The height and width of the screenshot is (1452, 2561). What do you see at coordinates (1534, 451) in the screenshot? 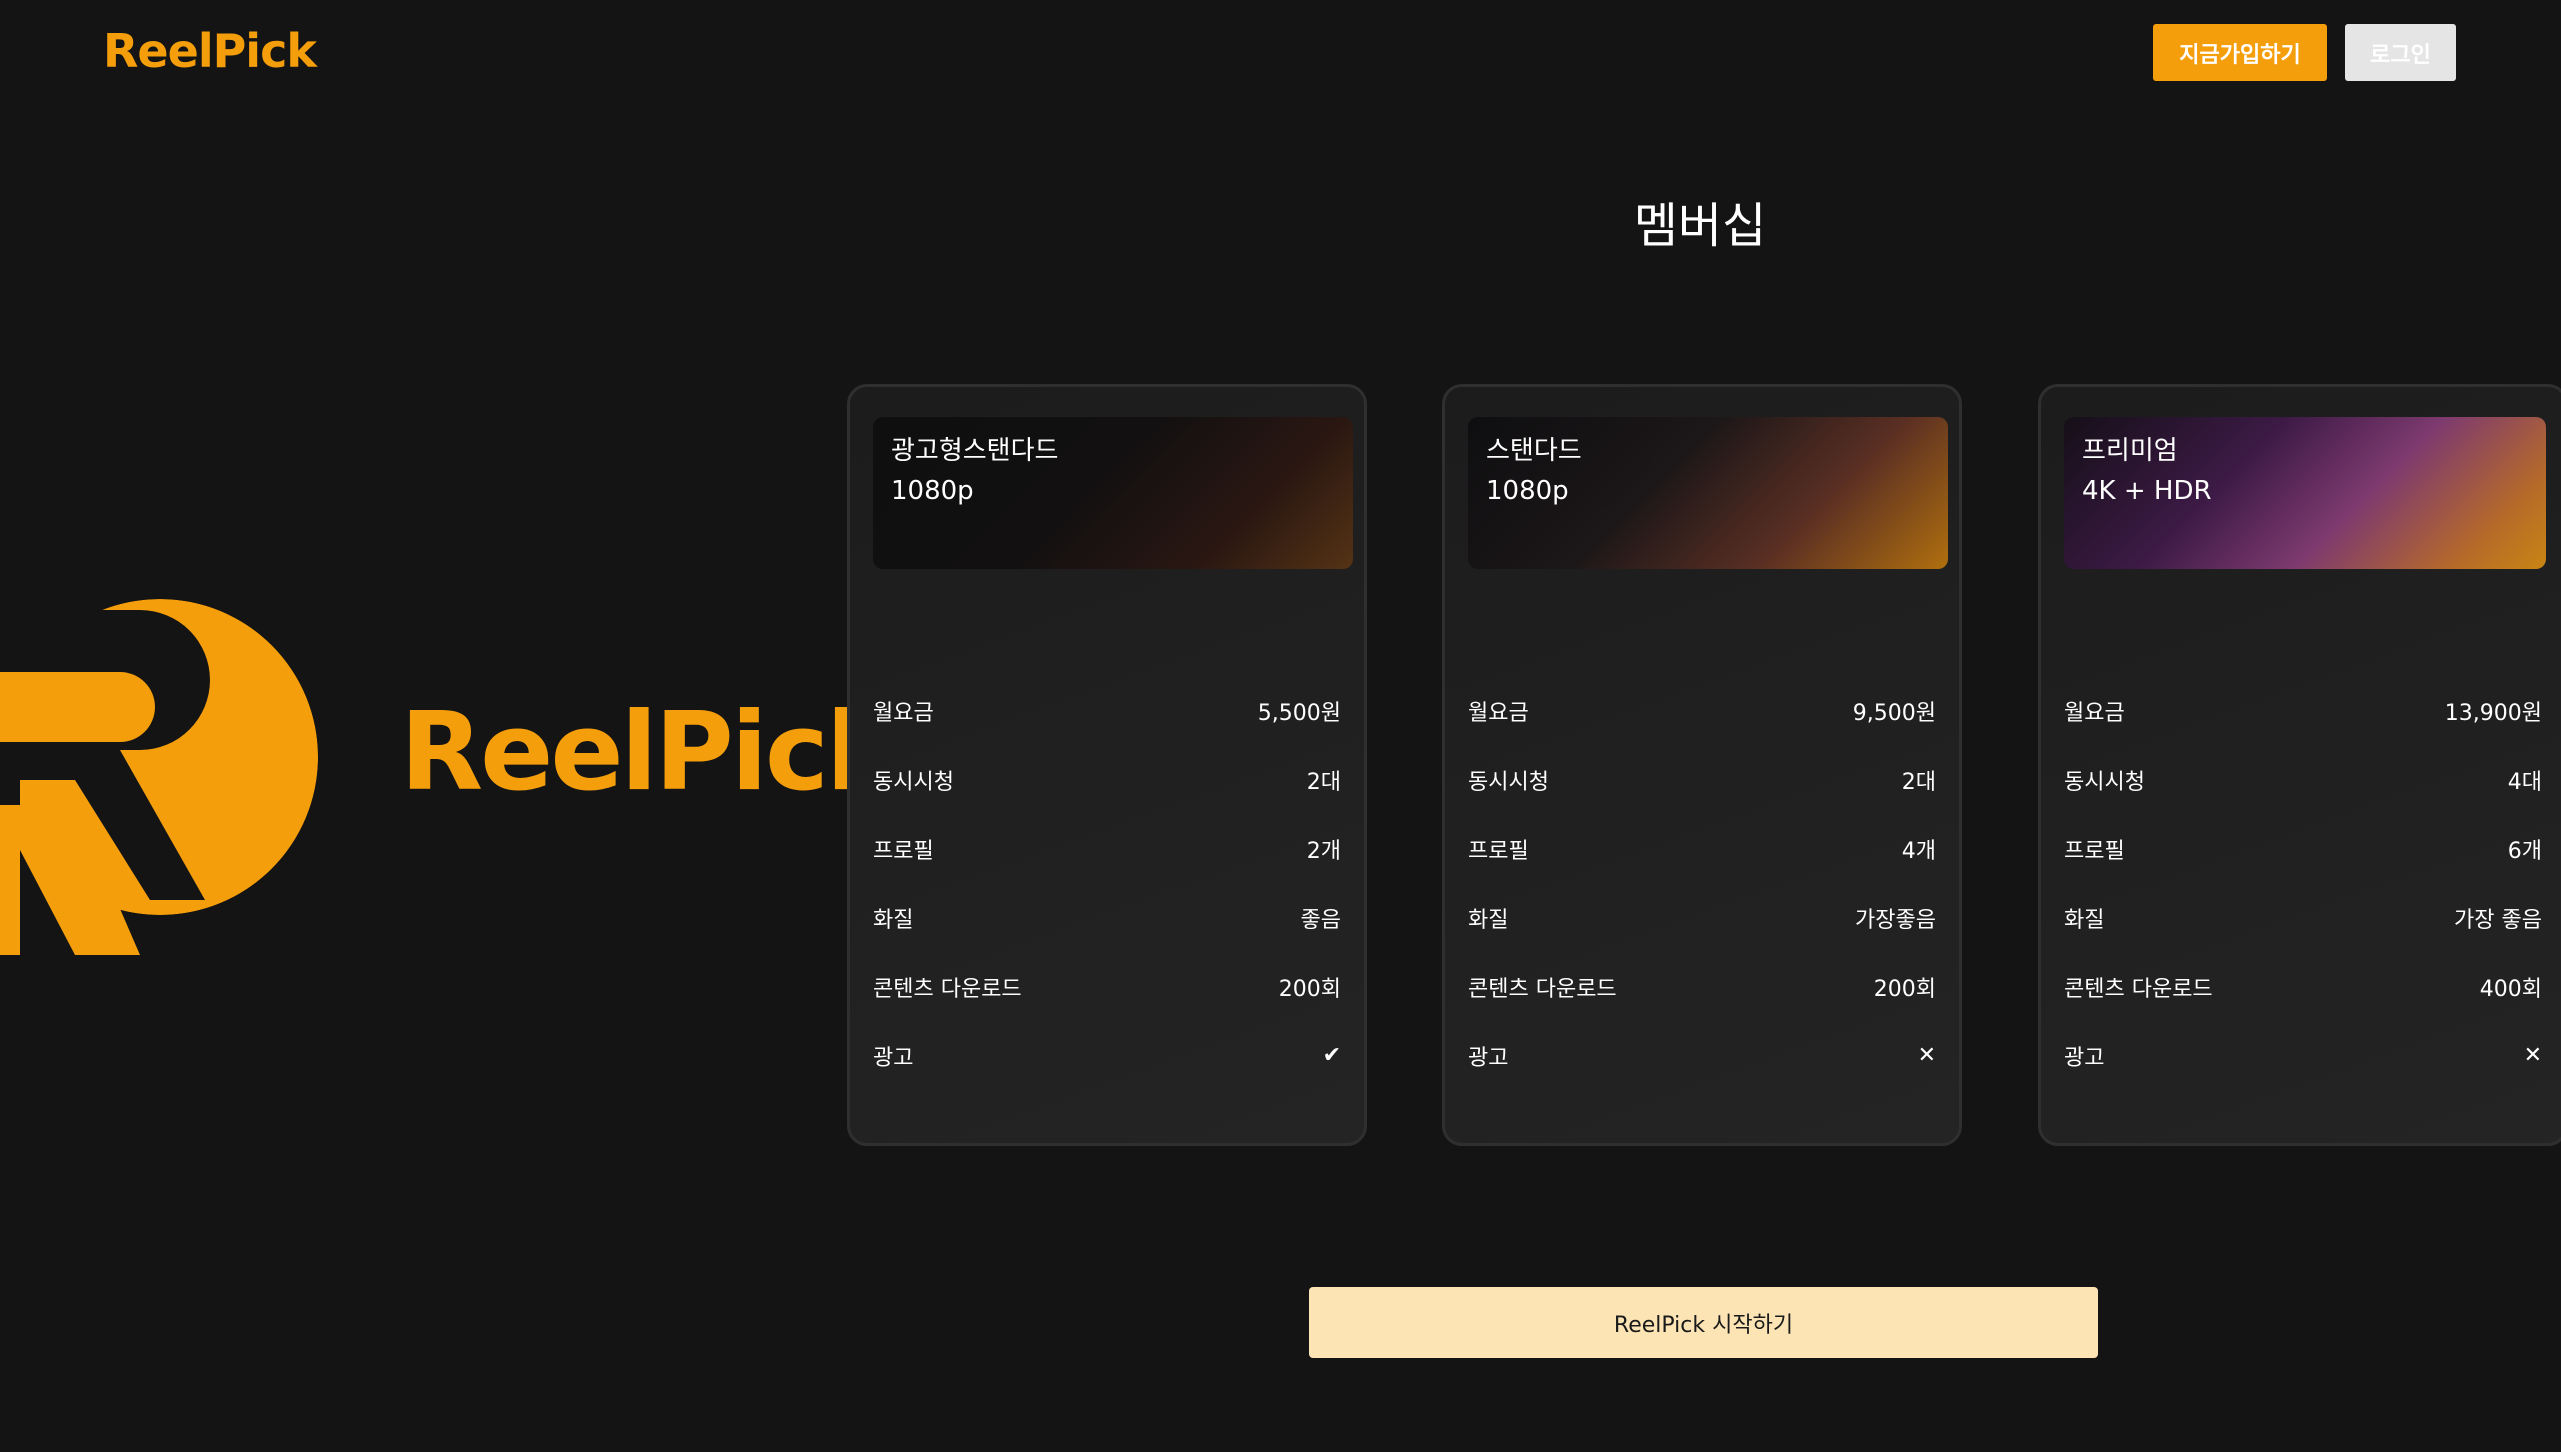
I see `plan-name: 스탠다드` at bounding box center [1534, 451].